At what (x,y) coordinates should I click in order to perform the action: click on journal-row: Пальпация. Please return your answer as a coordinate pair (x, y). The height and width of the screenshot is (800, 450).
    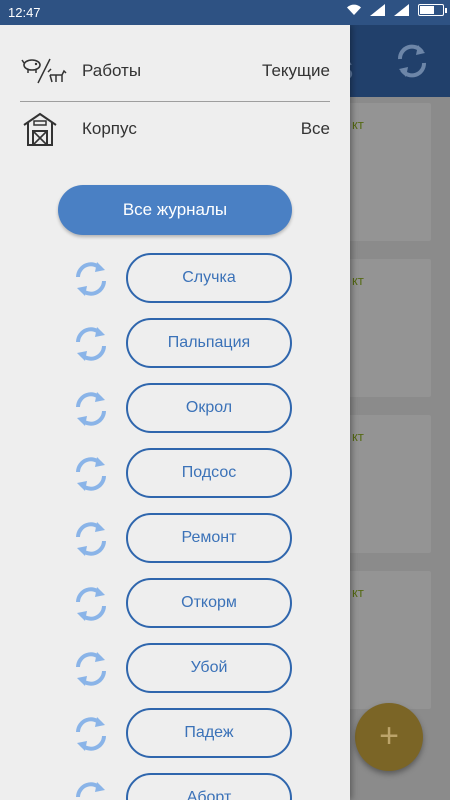
    Looking at the image, I should click on (175, 343).